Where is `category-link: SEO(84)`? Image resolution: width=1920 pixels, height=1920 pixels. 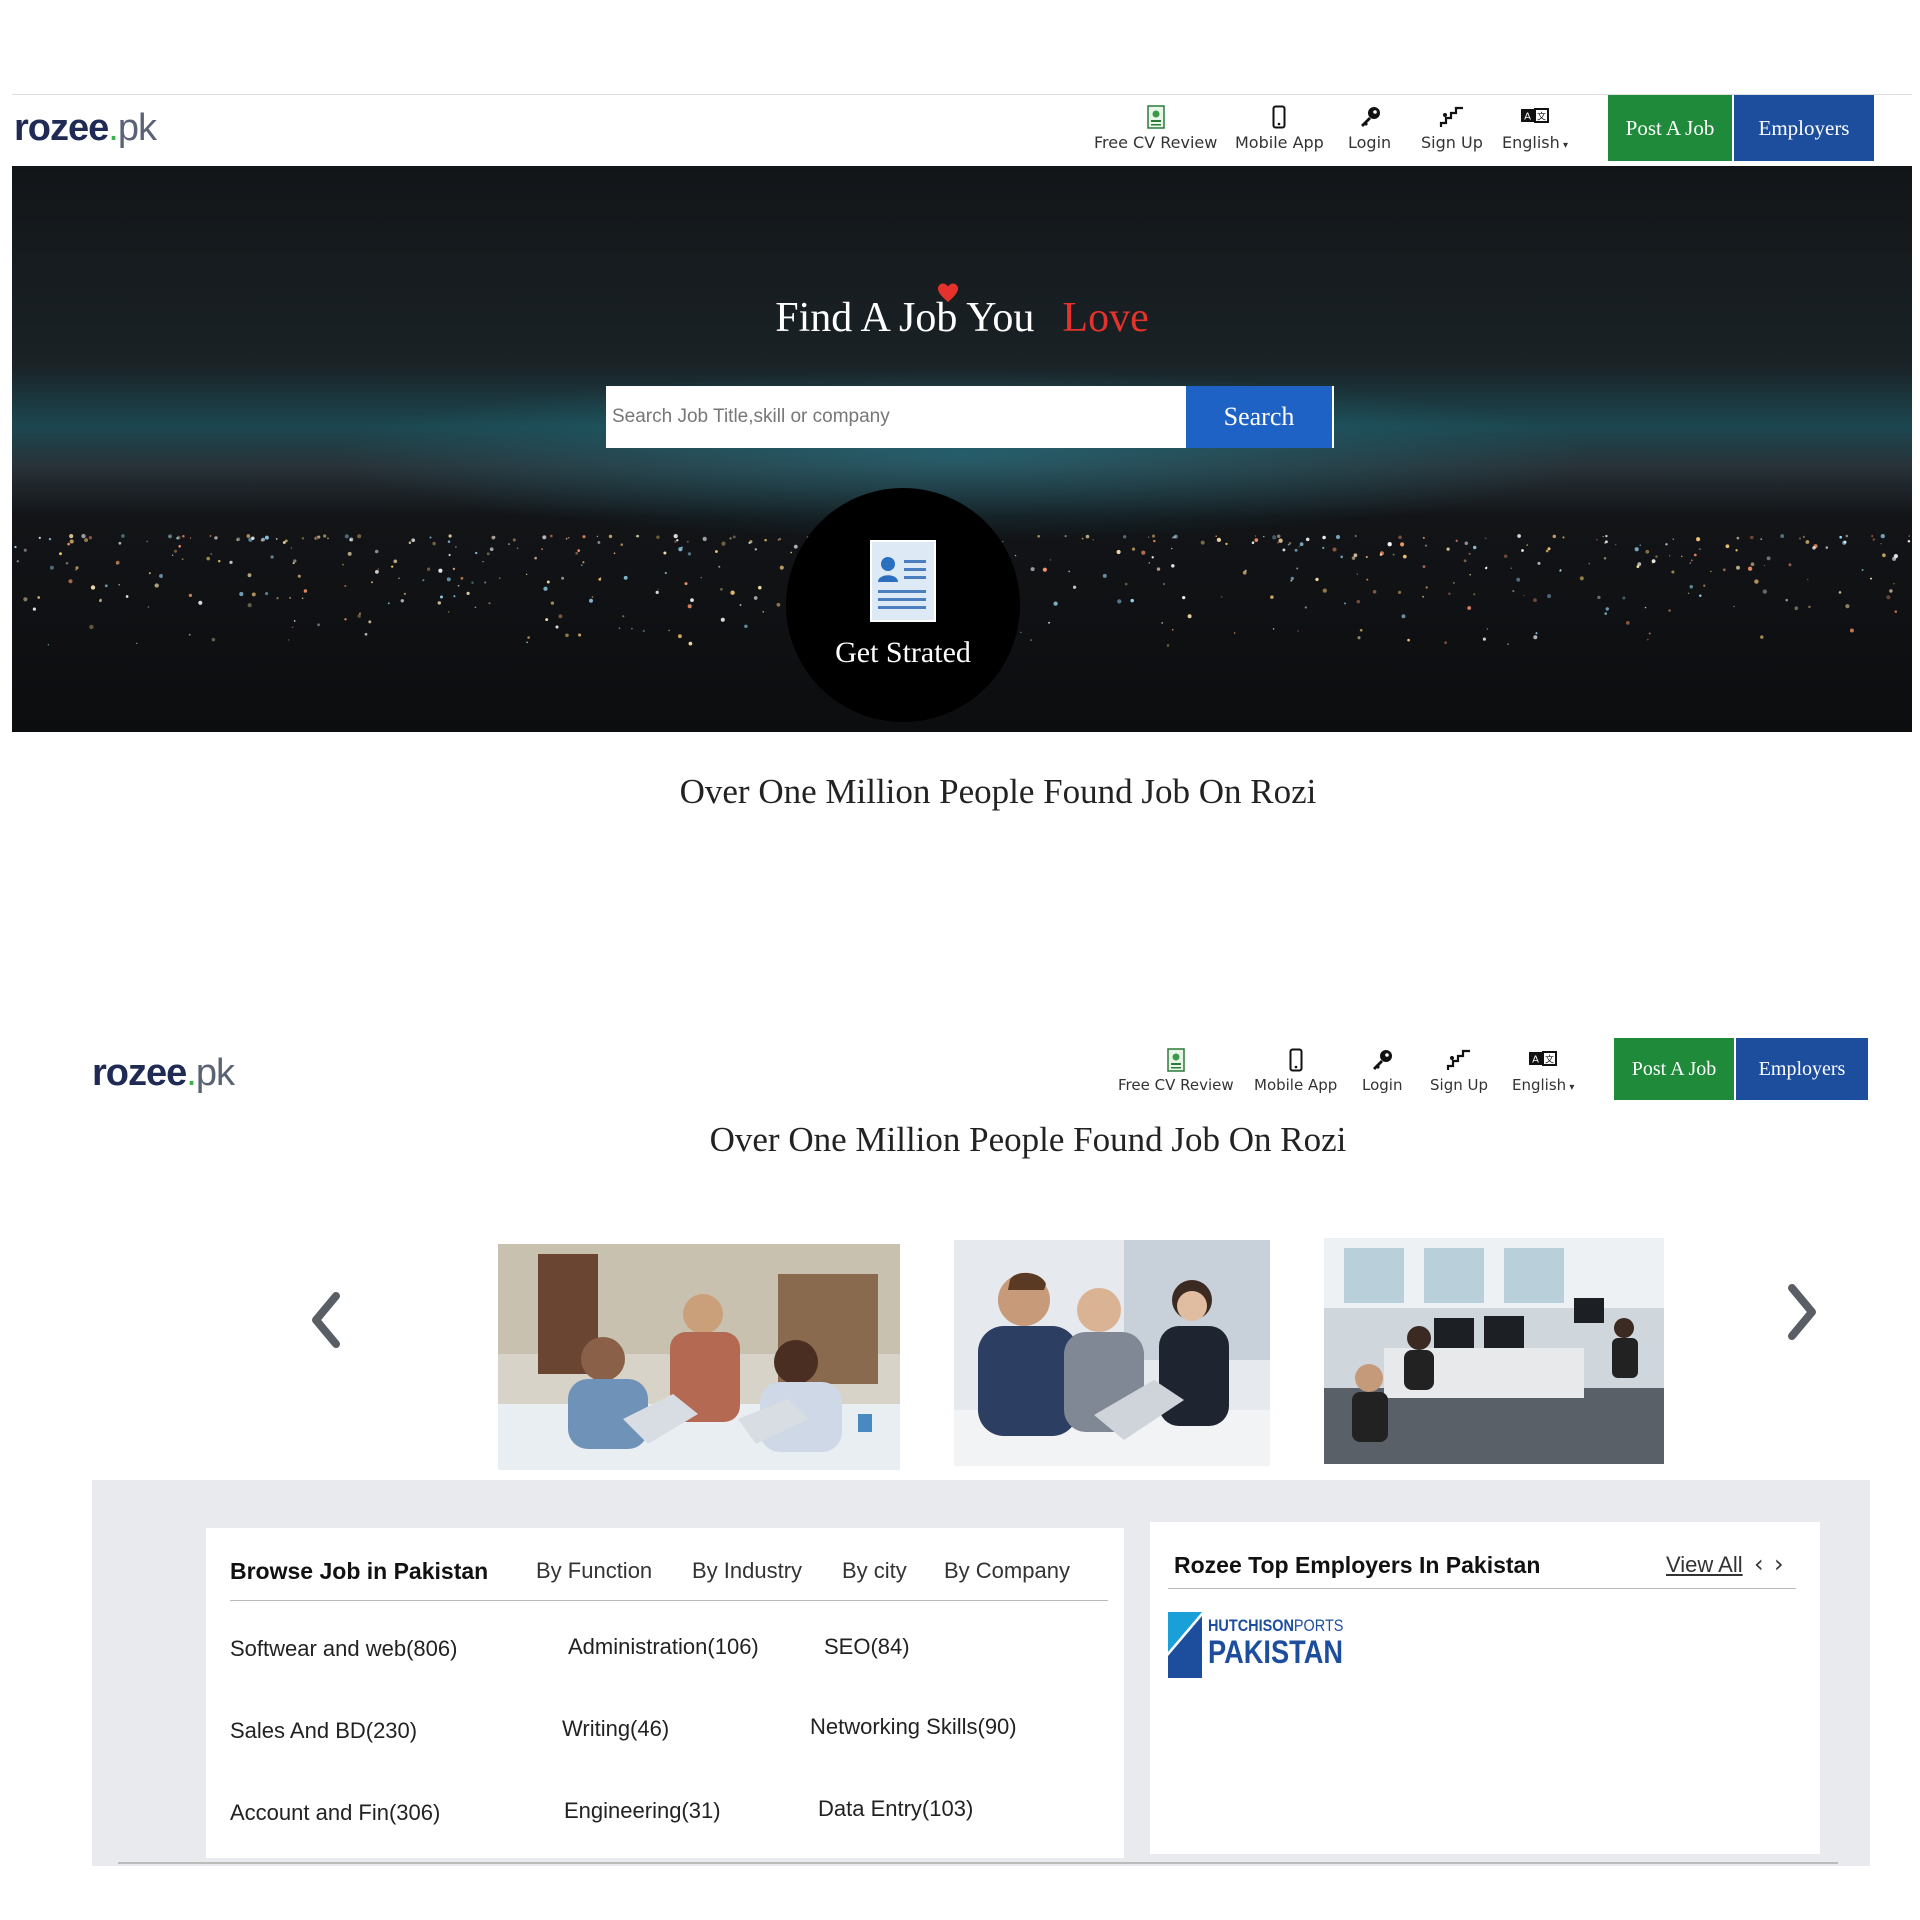
category-link: SEO(84) is located at coordinates (867, 1647).